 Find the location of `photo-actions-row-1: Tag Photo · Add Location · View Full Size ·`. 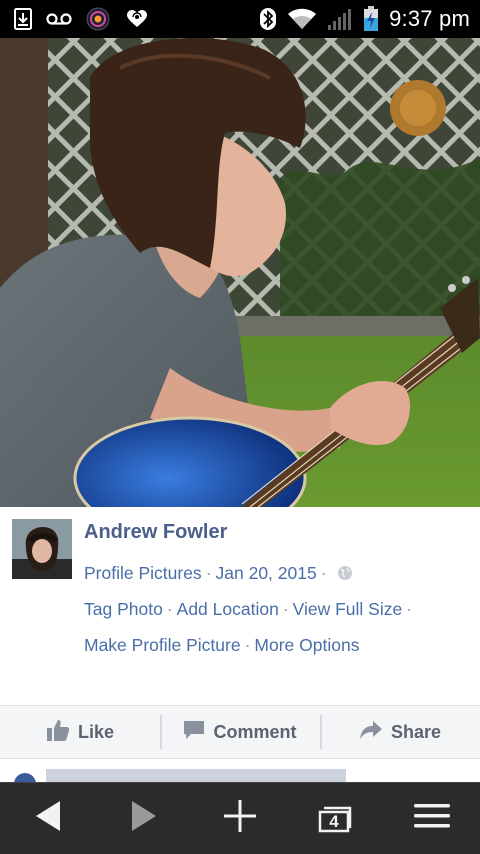

photo-actions-row-1: Tag Photo · Add Location · View Full Size · is located at coordinates (248, 609).